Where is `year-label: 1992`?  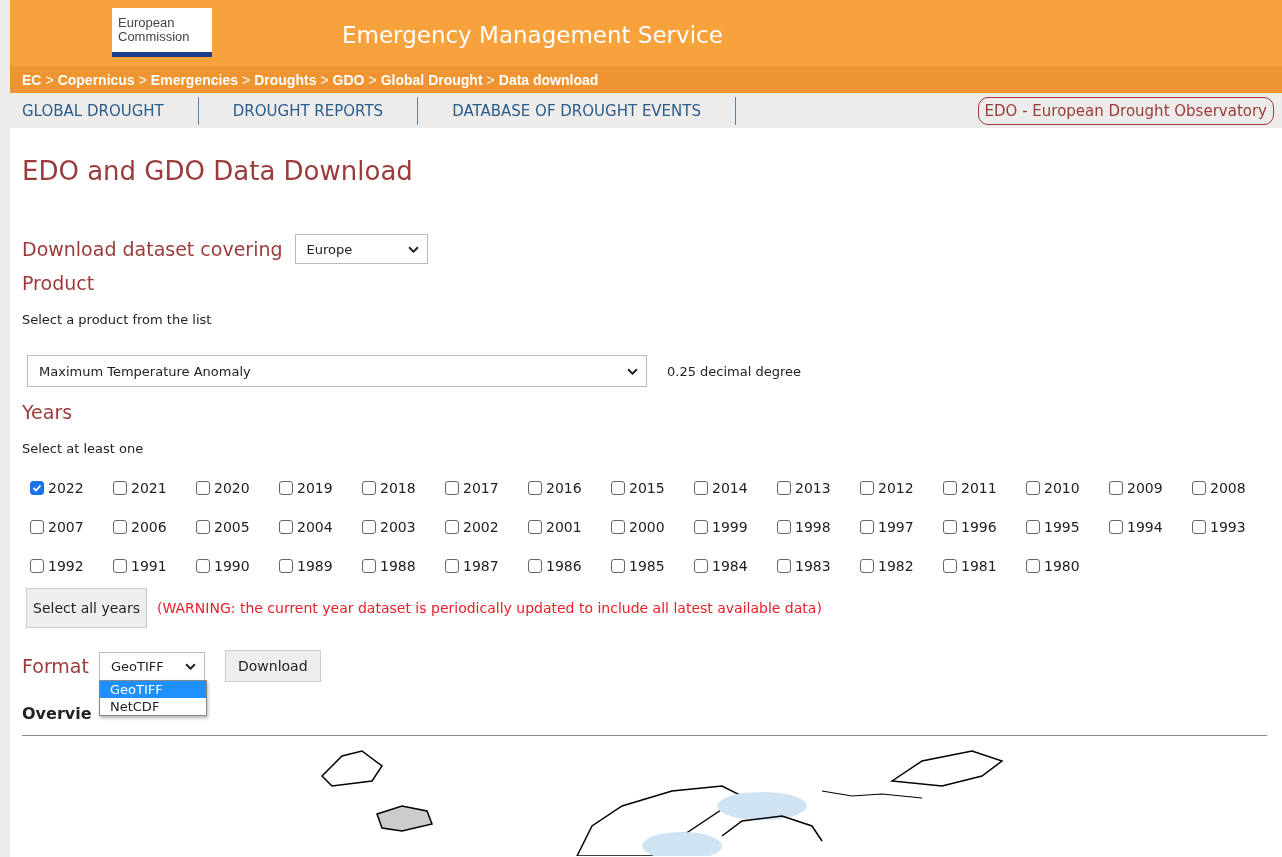 year-label: 1992 is located at coordinates (66, 566).